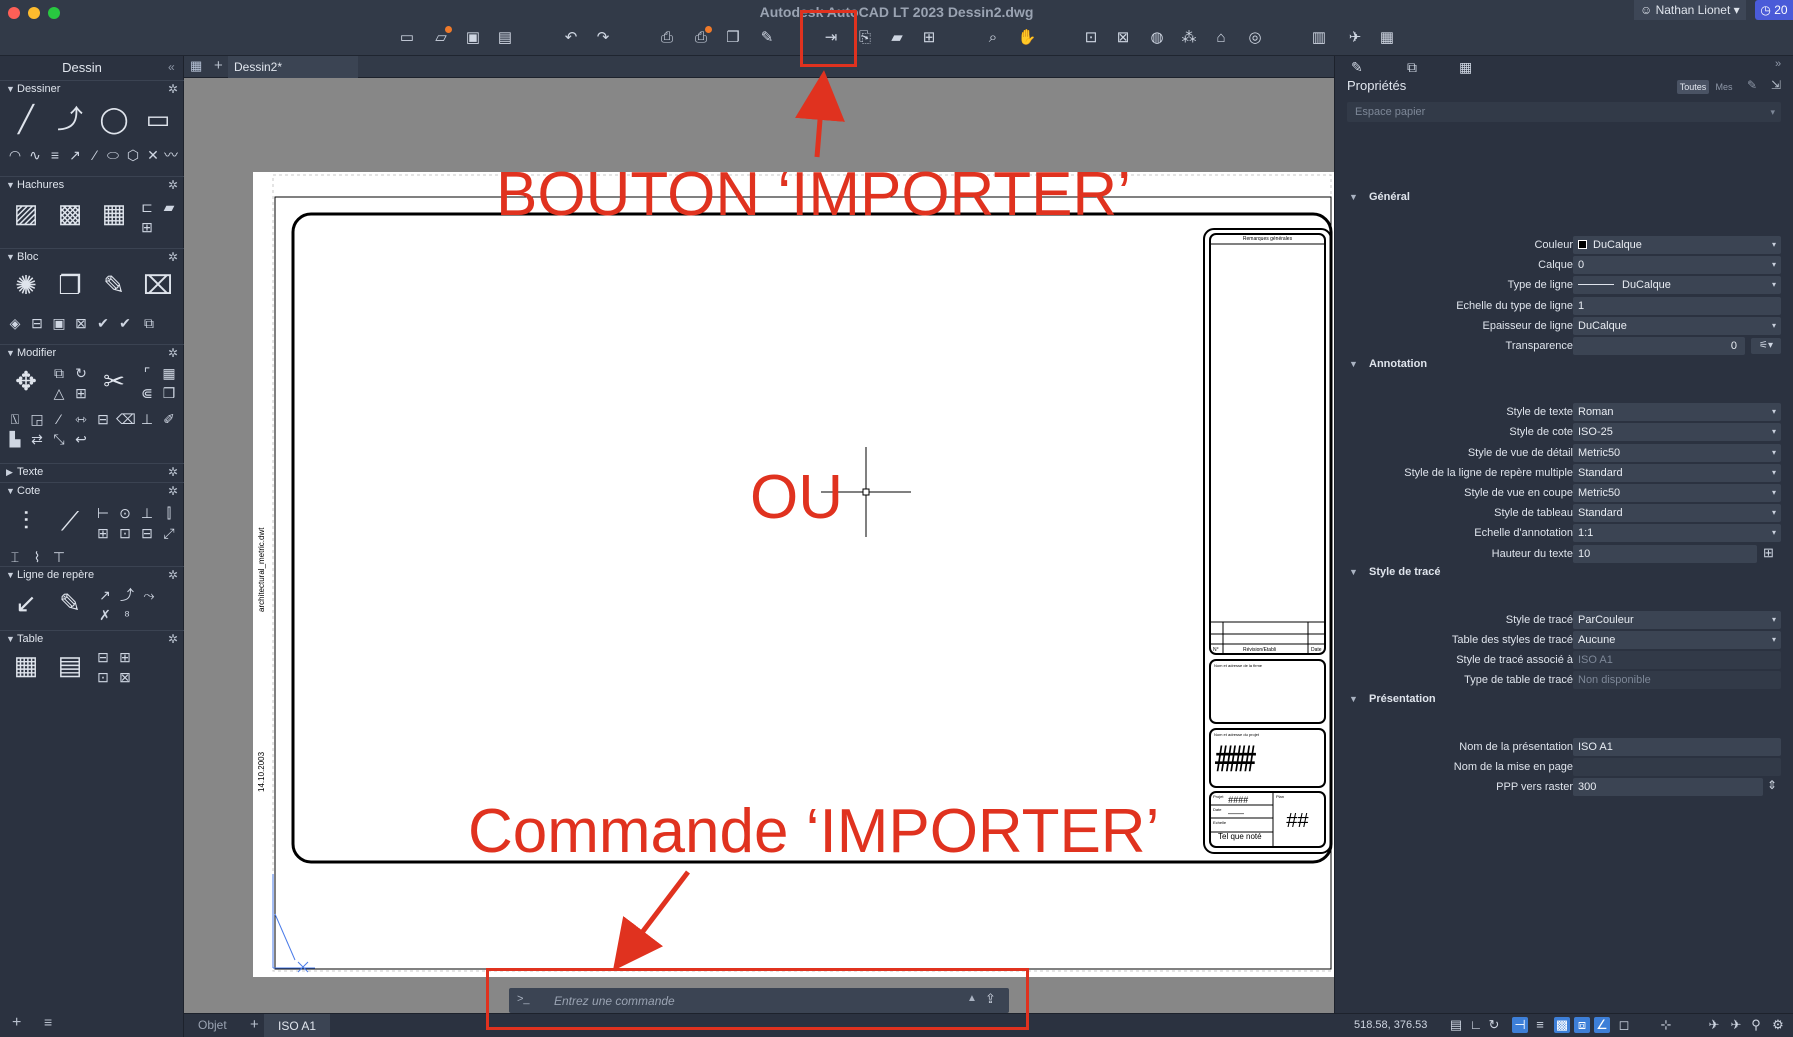  What do you see at coordinates (651, 920) in the screenshot?
I see `arrow-to-command-line` at bounding box center [651, 920].